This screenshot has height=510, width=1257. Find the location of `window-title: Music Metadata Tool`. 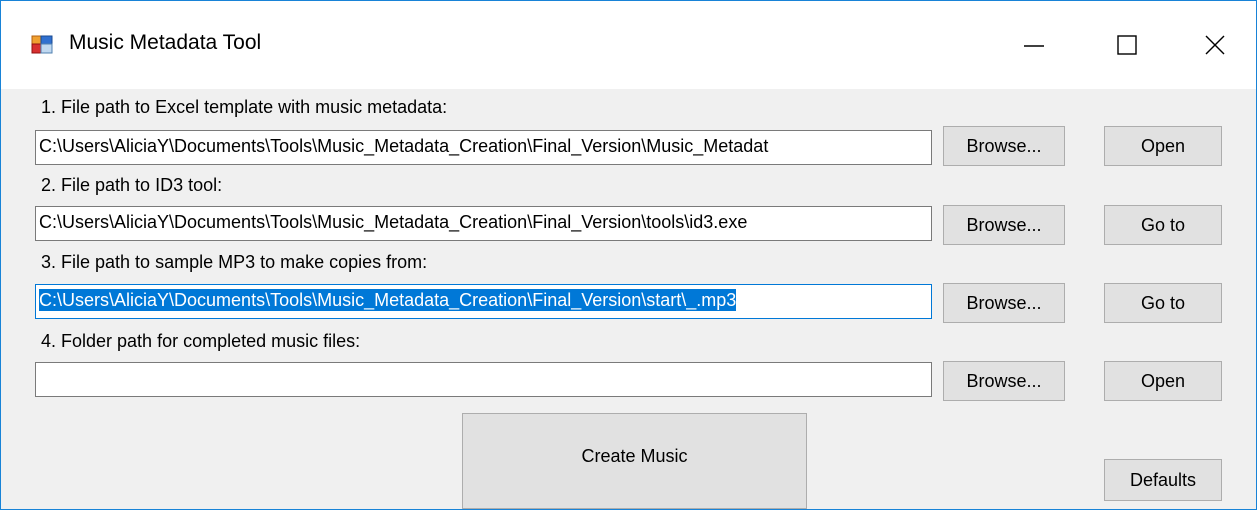

window-title: Music Metadata Tool is located at coordinates (165, 42).